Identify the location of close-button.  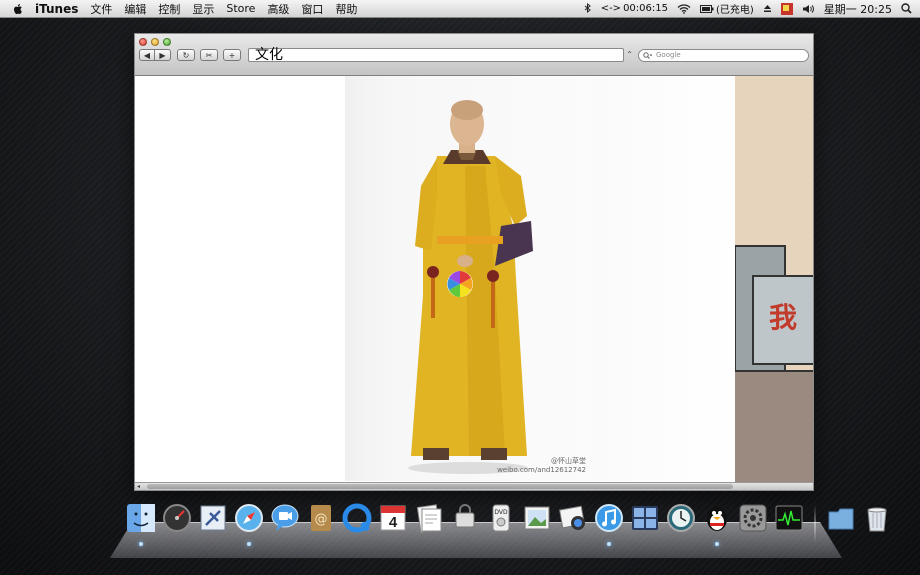
(143, 42).